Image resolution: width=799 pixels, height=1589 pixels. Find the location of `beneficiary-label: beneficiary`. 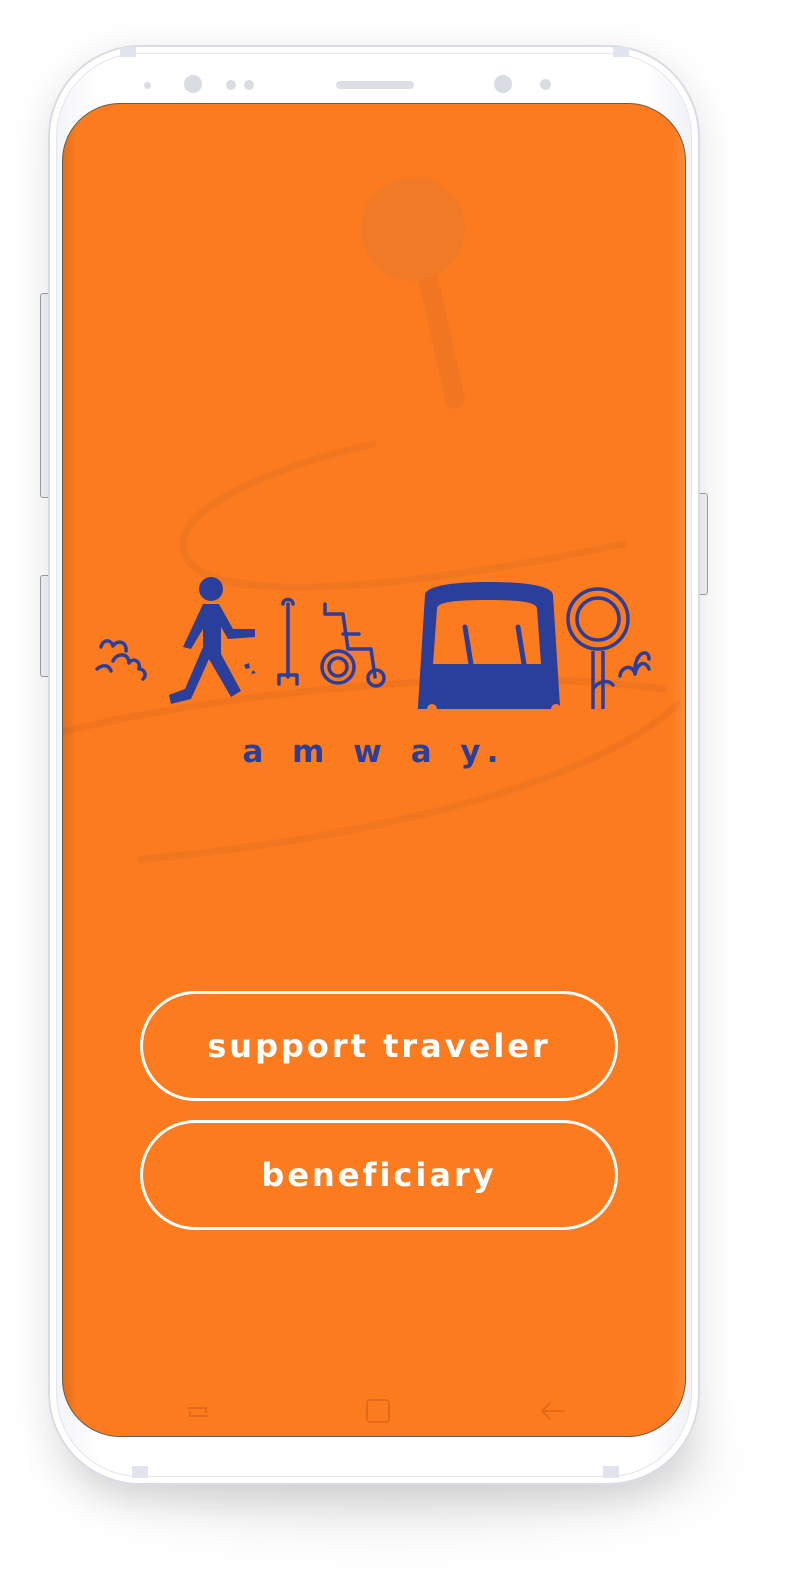

beneficiary-label: beneficiary is located at coordinates (379, 1175).